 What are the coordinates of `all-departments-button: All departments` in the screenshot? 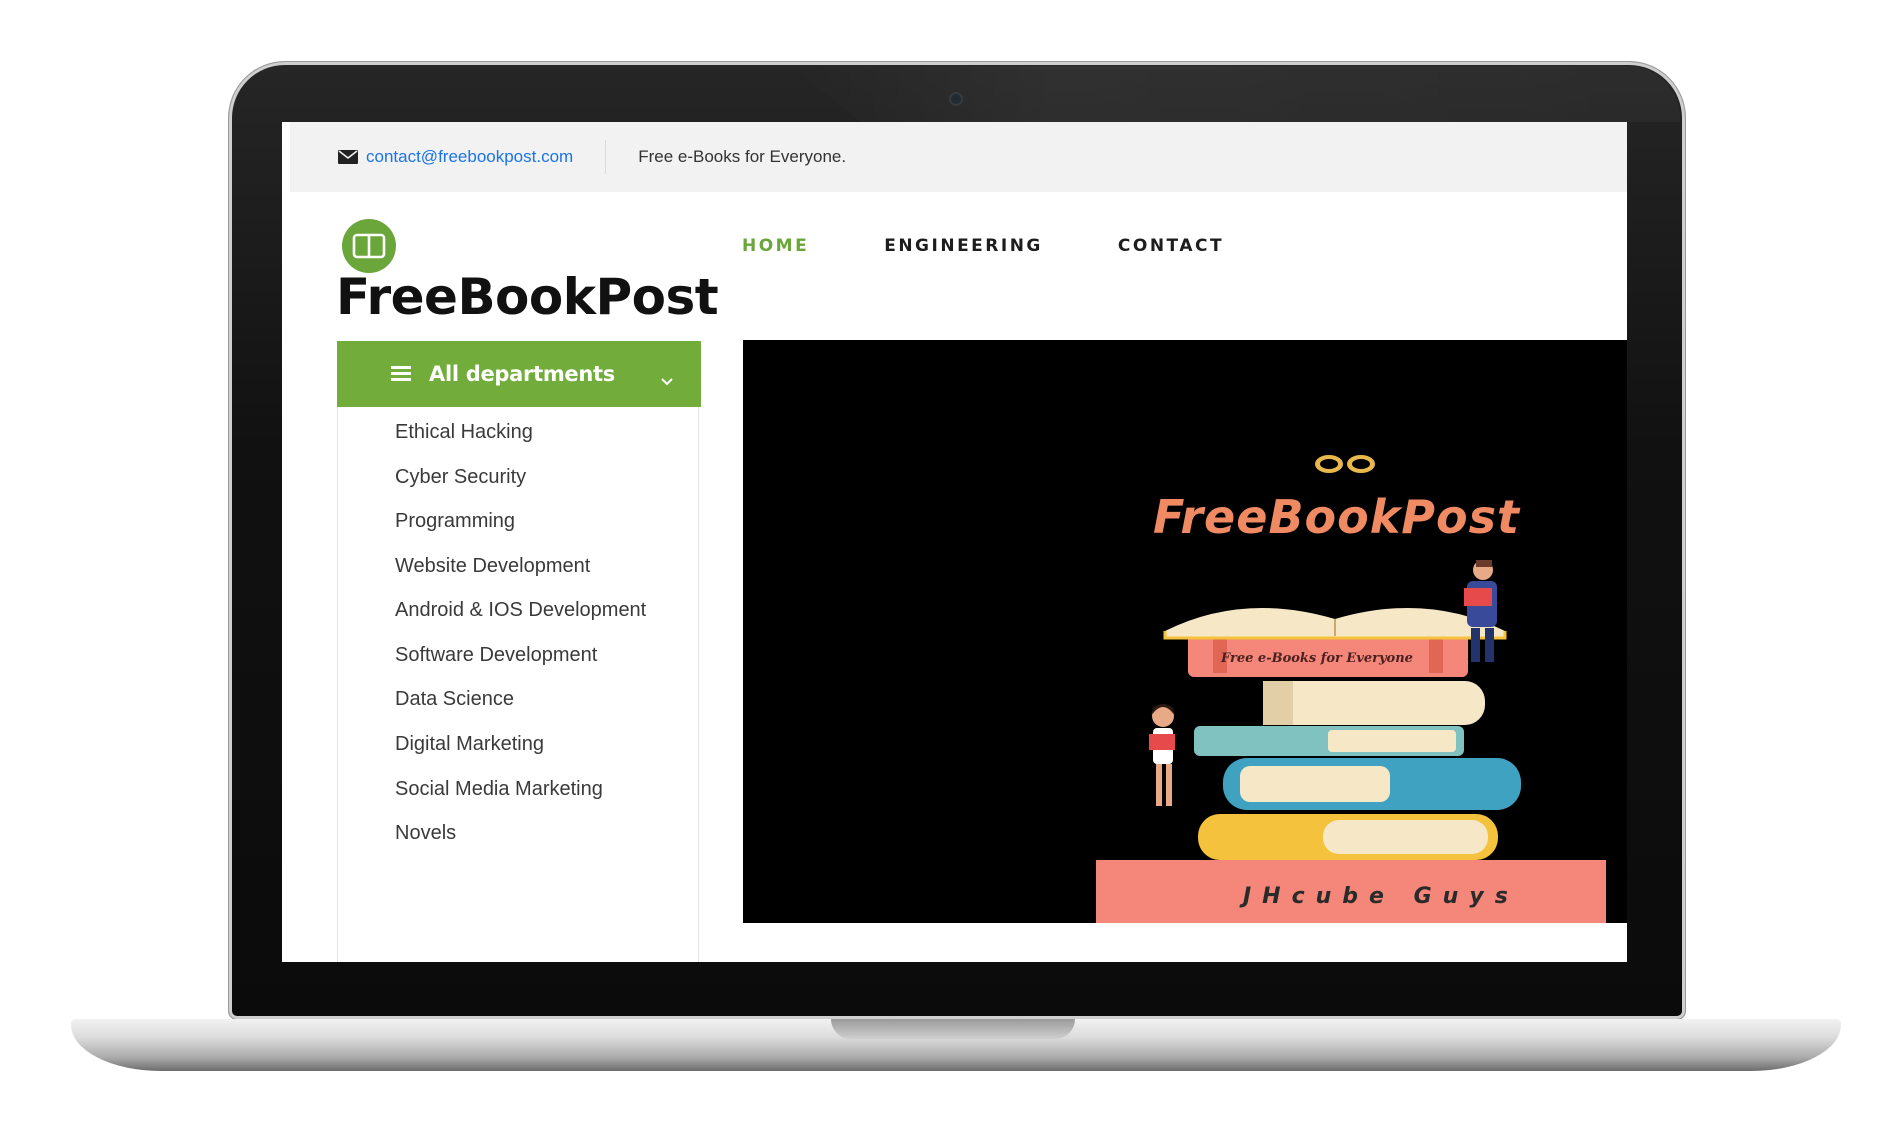 It's located at (519, 374).